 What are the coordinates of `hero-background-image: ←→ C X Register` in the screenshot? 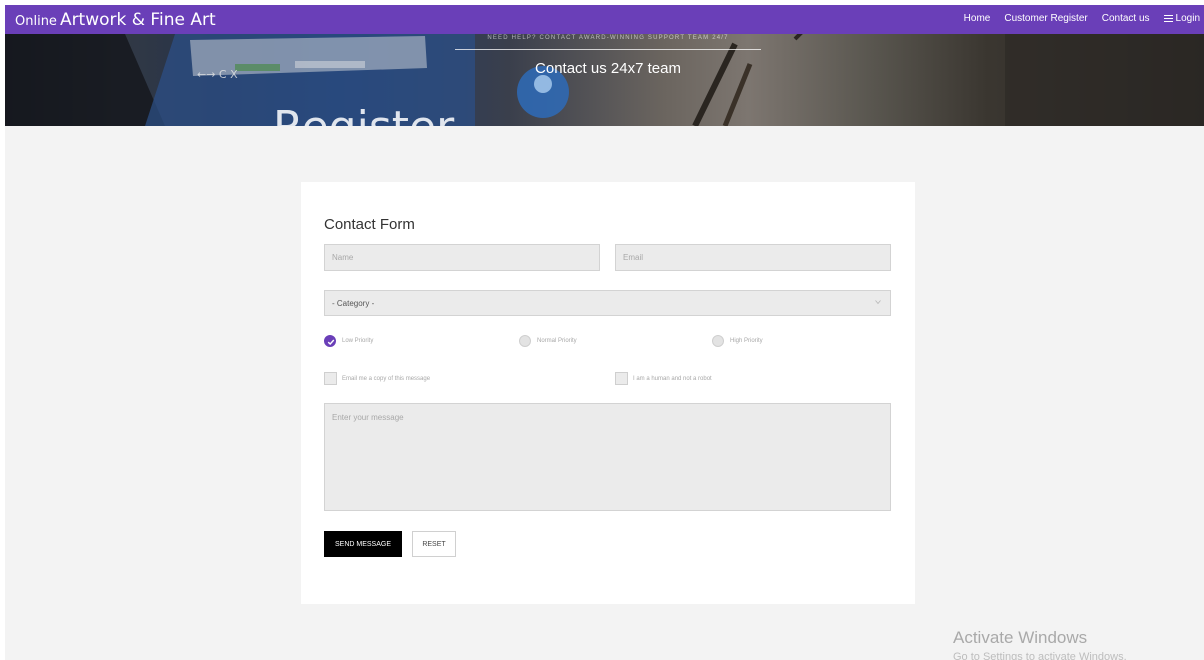 It's located at (604, 80).